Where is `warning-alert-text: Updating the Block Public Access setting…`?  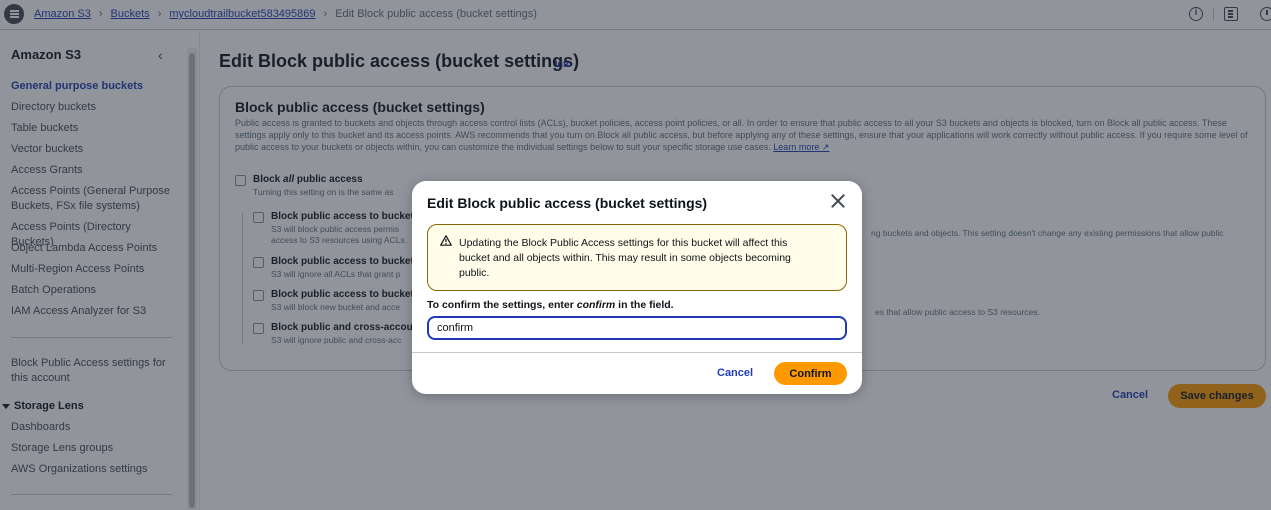
warning-alert-text: Updating the Block Public Access setting… is located at coordinates (625, 258).